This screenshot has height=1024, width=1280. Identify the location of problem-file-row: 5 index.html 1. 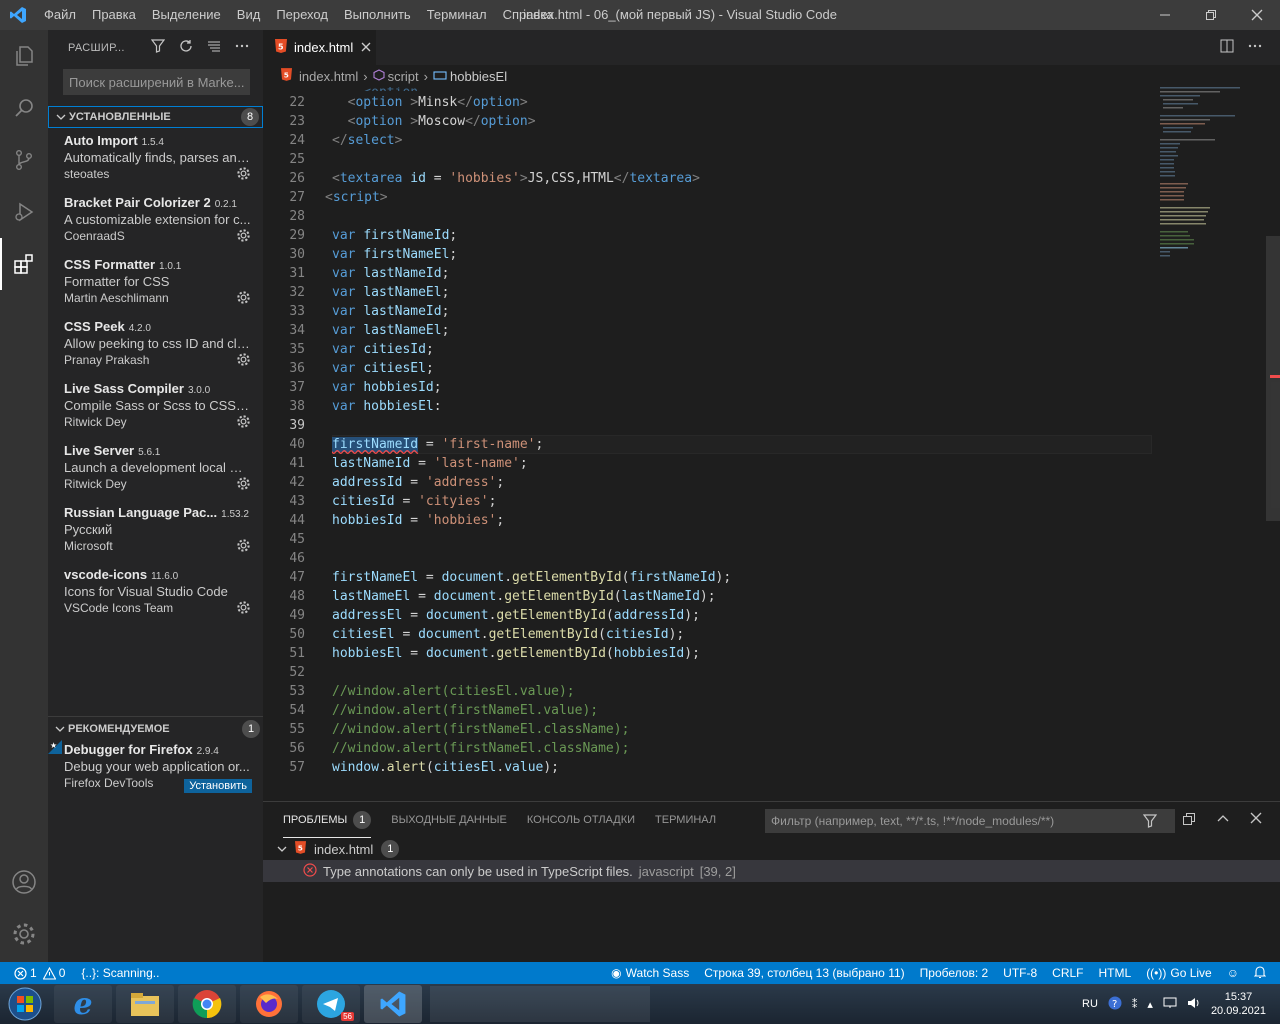
(771, 849).